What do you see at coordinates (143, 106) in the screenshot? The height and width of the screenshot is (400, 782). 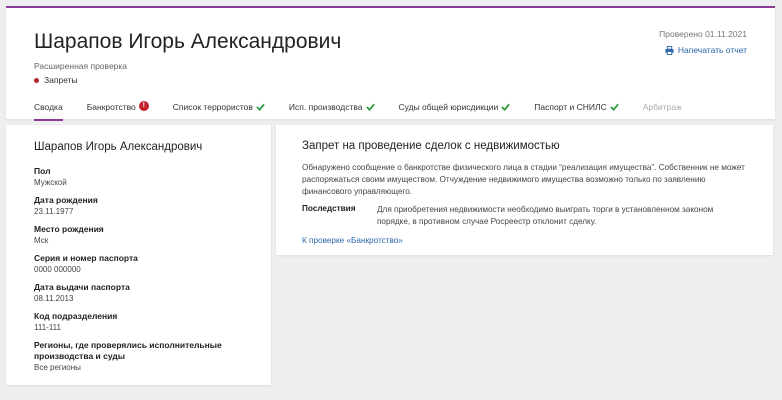 I see `alert-icon: !` at bounding box center [143, 106].